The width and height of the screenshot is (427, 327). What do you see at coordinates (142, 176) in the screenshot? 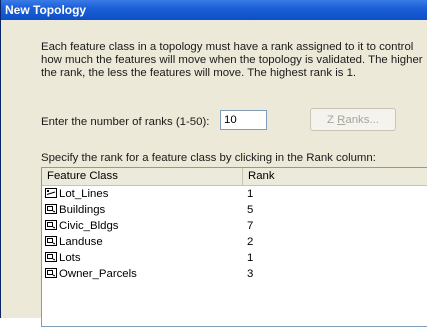
I see `column-header-feature-class: Feature Class` at bounding box center [142, 176].